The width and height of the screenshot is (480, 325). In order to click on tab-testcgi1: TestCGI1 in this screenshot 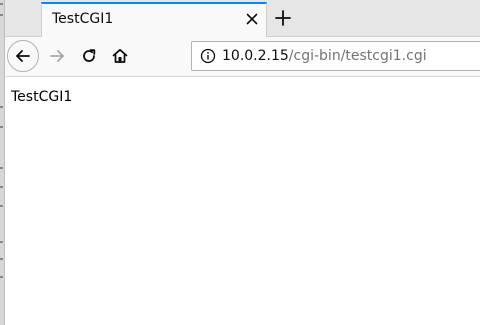, I will do `click(154, 19)`.